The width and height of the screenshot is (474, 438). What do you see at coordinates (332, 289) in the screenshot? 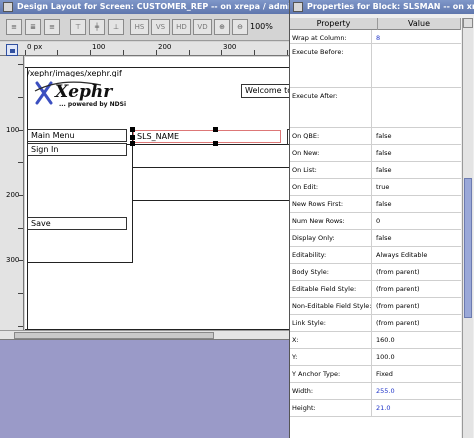
I see `property-label: Editable Field Style:` at bounding box center [332, 289].